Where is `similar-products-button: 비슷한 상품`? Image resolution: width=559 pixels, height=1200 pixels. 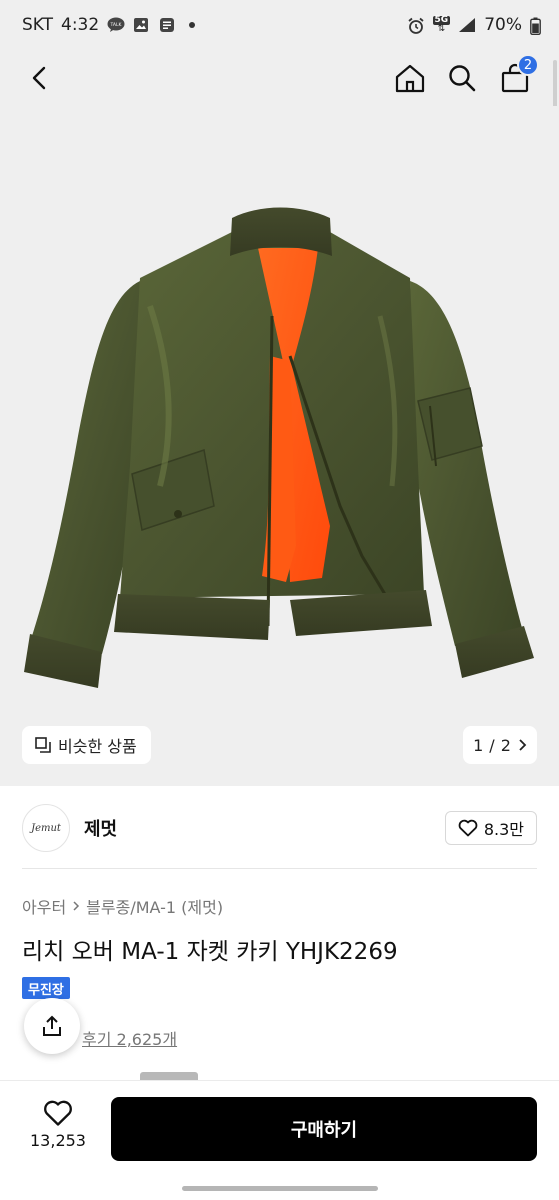
similar-products-button: 비슷한 상품 is located at coordinates (86, 745).